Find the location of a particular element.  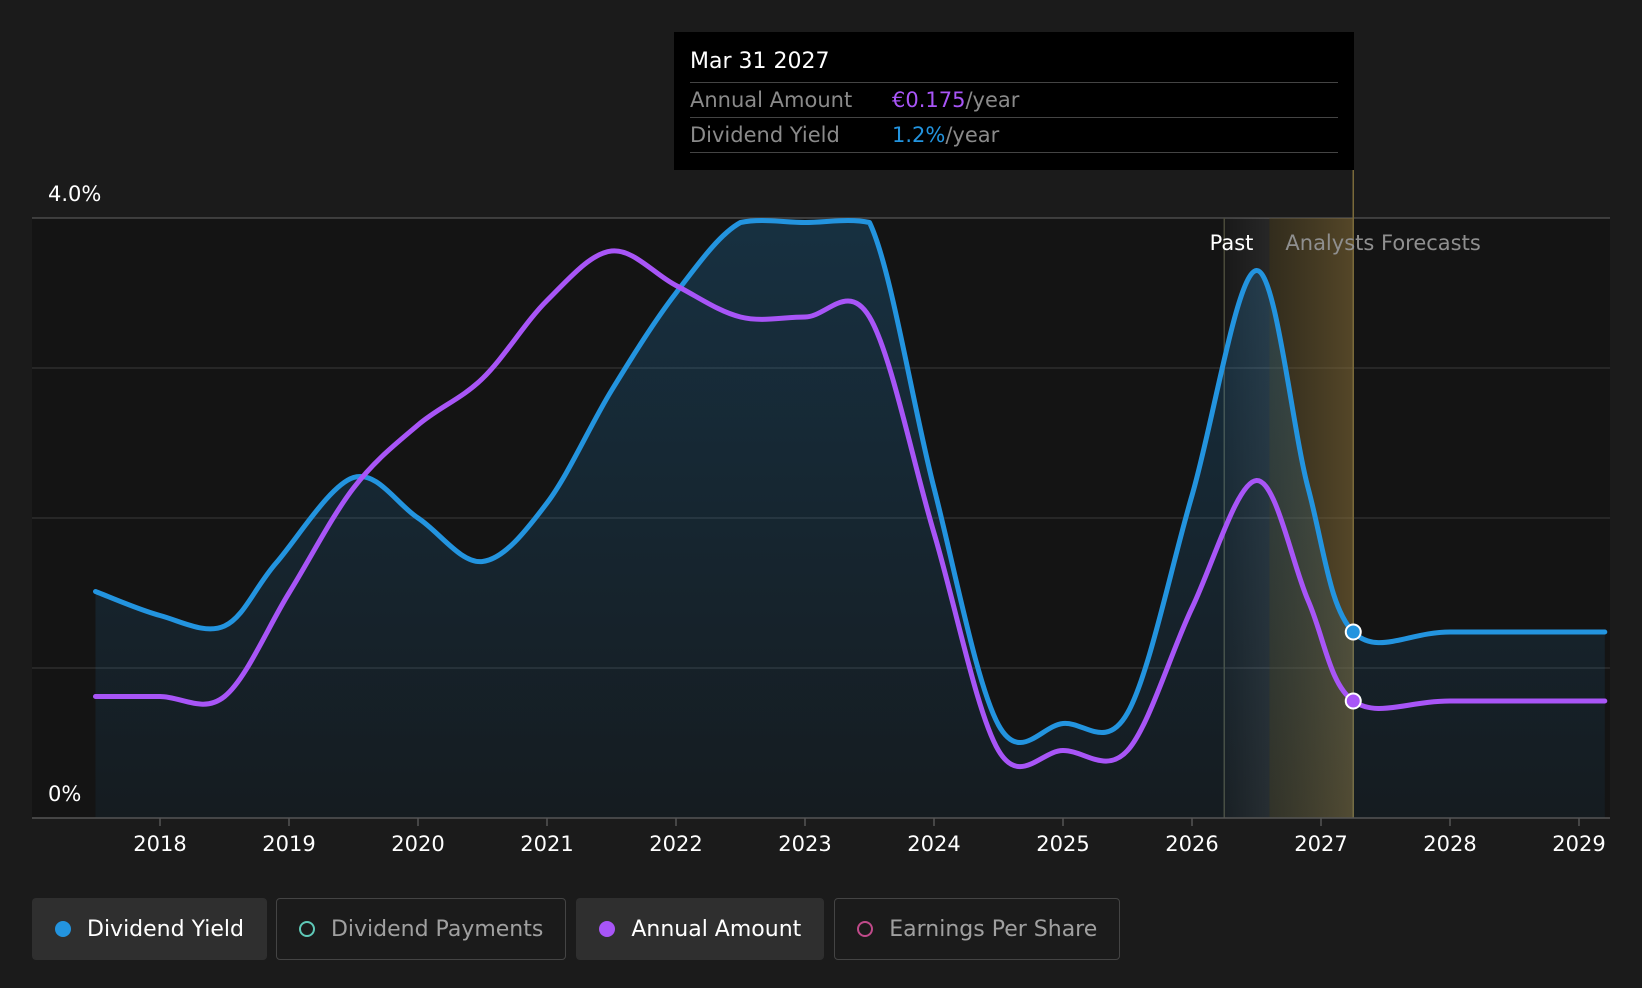

legend-dividend-yield: Dividend Yield is located at coordinates (149, 929).